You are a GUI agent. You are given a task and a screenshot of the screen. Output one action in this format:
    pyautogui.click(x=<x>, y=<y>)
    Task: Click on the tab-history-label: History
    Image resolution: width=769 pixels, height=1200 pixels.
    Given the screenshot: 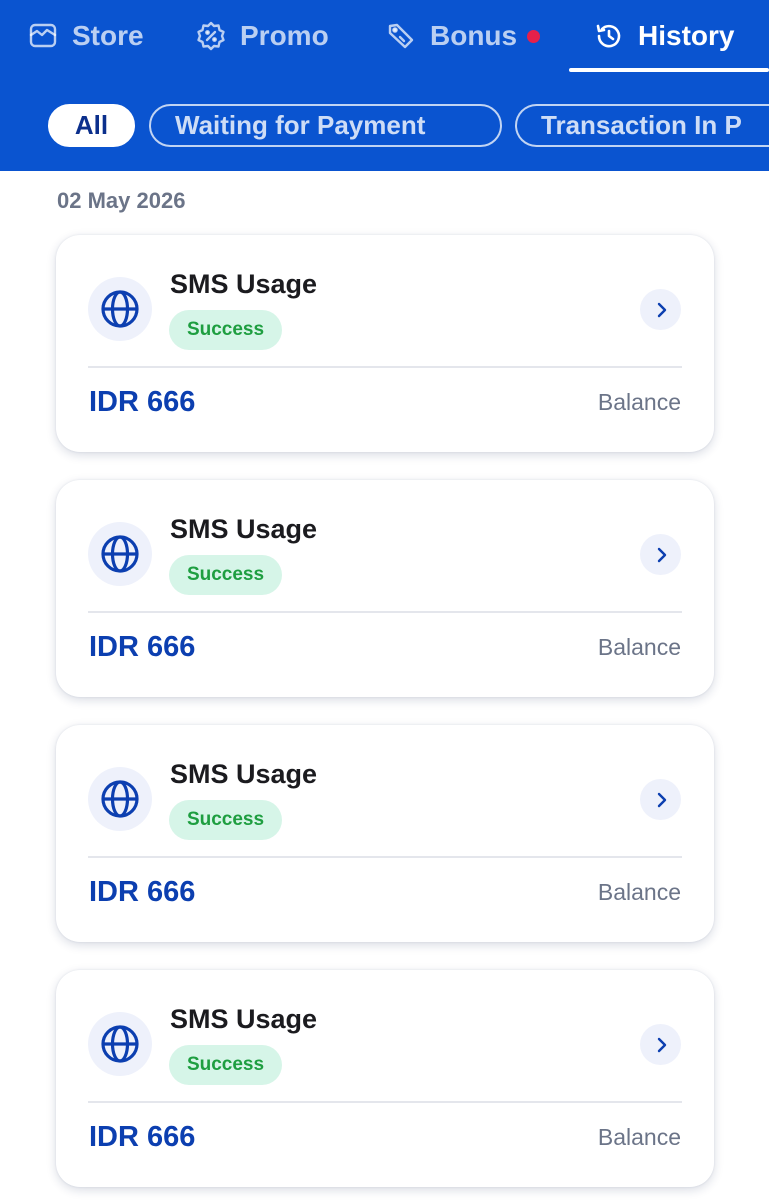 What is the action you would take?
    pyautogui.click(x=686, y=35)
    